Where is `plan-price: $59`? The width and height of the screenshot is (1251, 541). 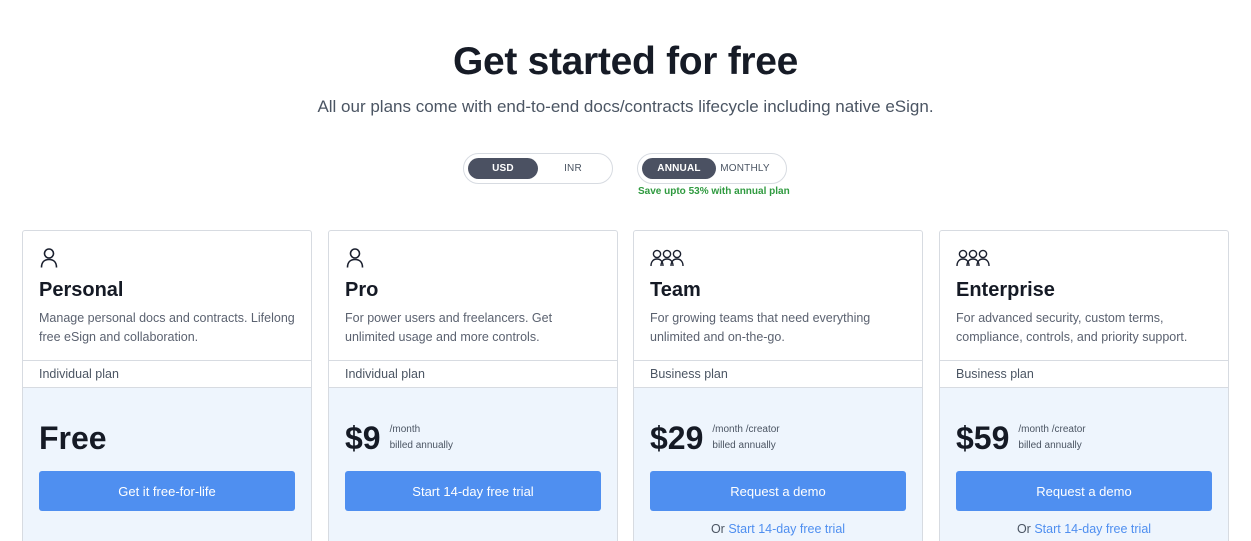
plan-price: $59 is located at coordinates (983, 438).